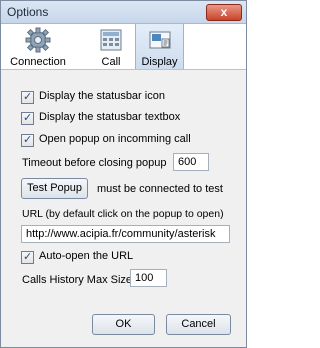 The image size is (320, 348). Describe the element at coordinates (191, 162) in the screenshot. I see `timeout-input: 600` at that location.